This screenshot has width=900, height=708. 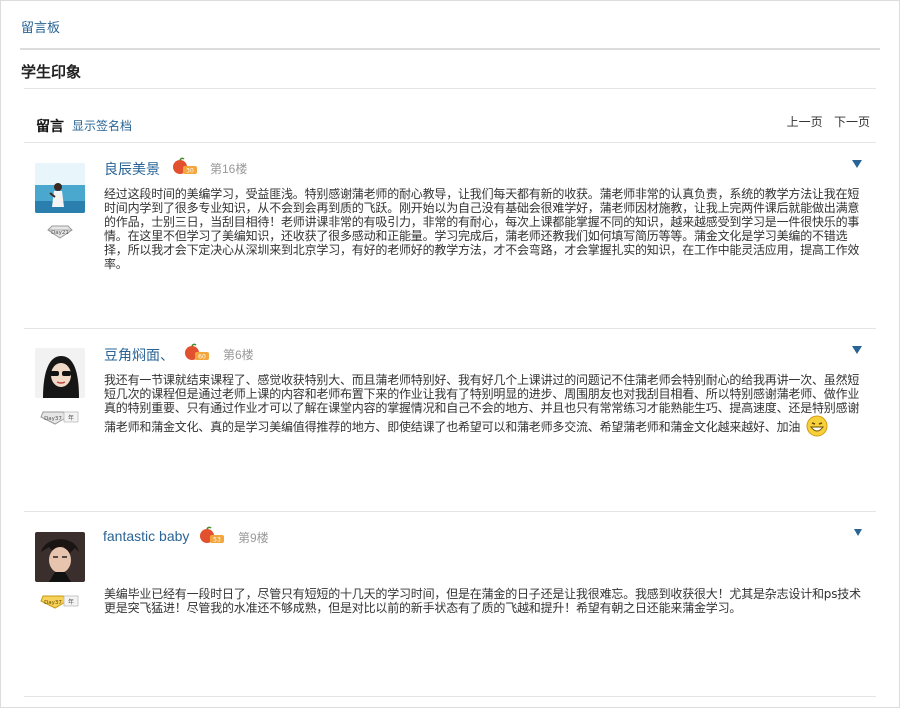 I want to click on diamond-badge-icon: Day21, so click(x=60, y=231).